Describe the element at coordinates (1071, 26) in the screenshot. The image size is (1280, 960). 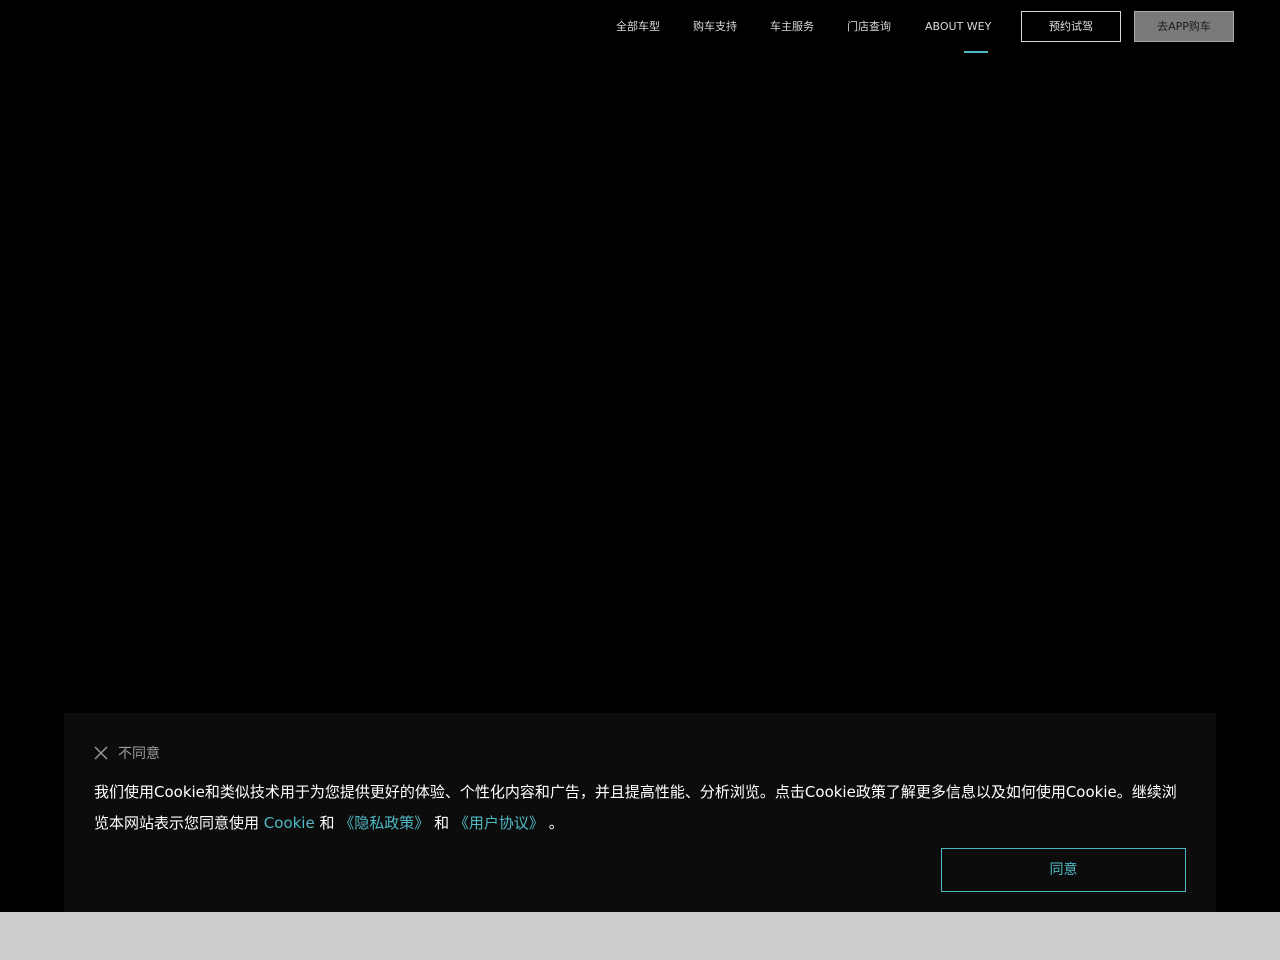
I see `test-drive-button: 预约试驾` at that location.